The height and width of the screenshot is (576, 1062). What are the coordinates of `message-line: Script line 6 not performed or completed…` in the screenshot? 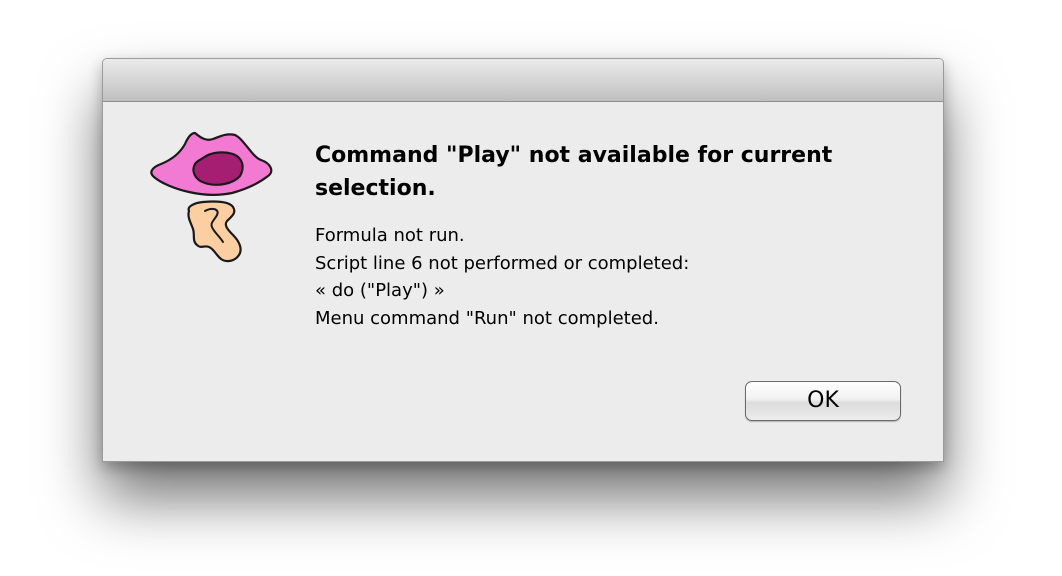 It's located at (502, 263).